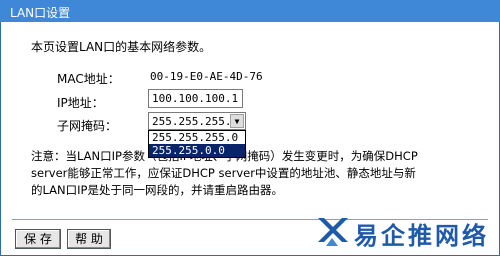 Image resolution: width=500 pixels, height=256 pixels. Describe the element at coordinates (421, 235) in the screenshot. I see `watermark-text: 易企推网络` at that location.